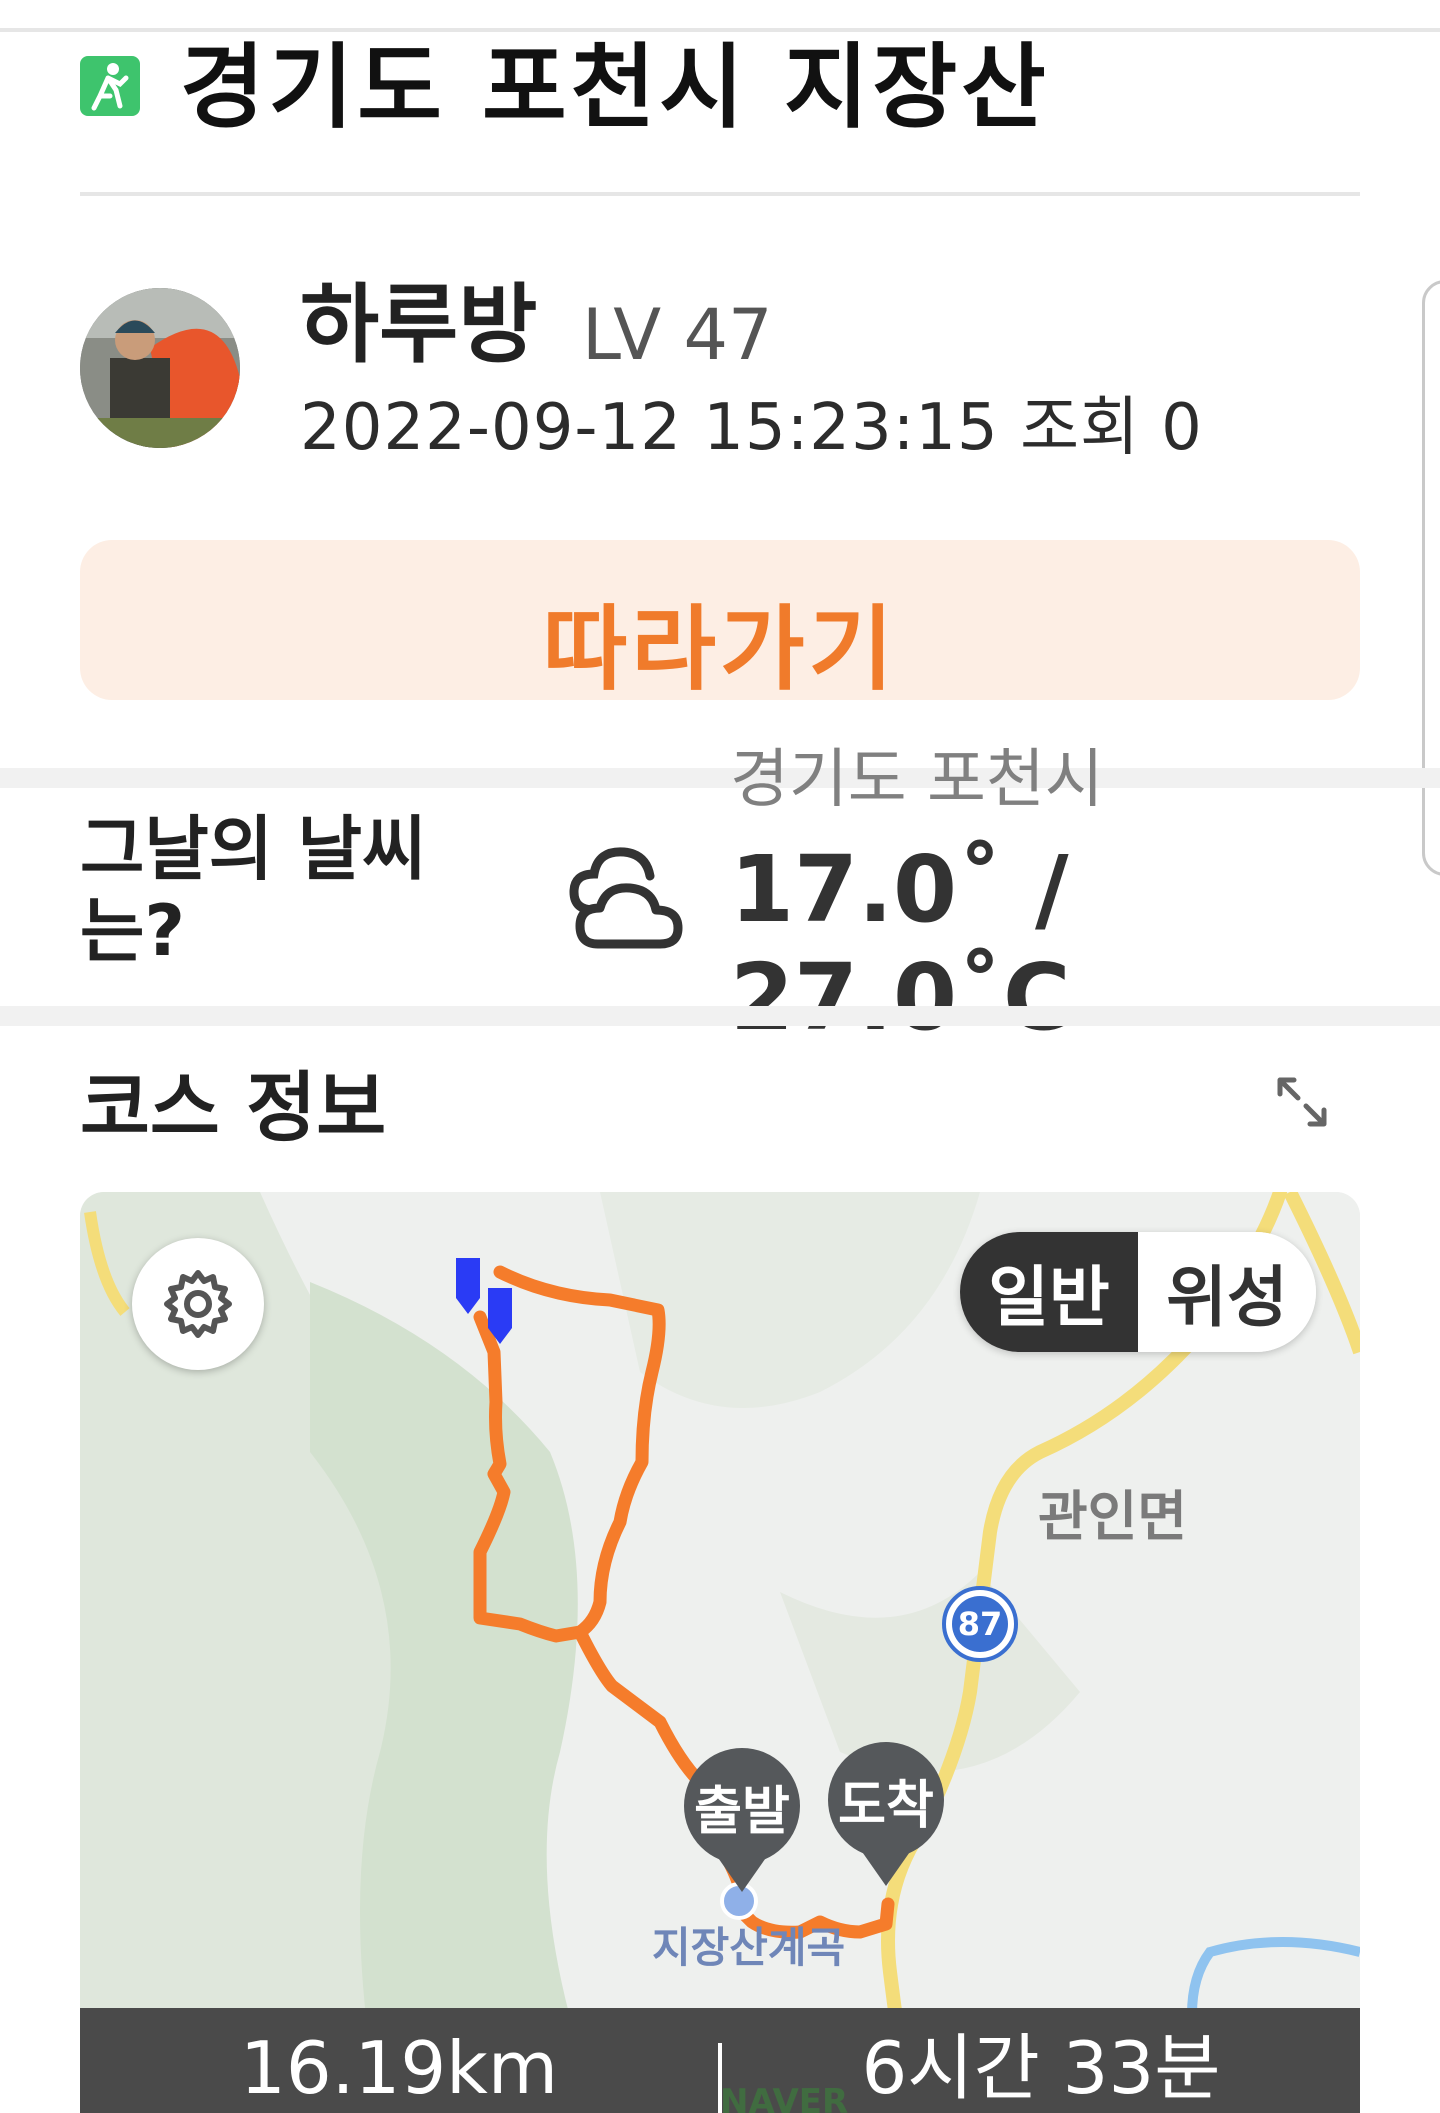  I want to click on start-marker-label: 출발, so click(742, 1806).